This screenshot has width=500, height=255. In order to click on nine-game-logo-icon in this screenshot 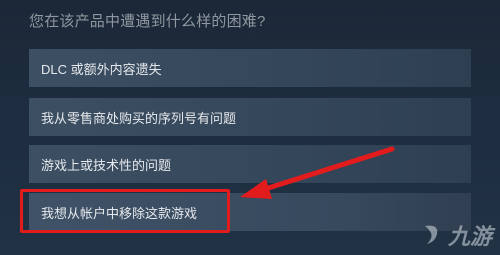, I will do `click(431, 234)`.